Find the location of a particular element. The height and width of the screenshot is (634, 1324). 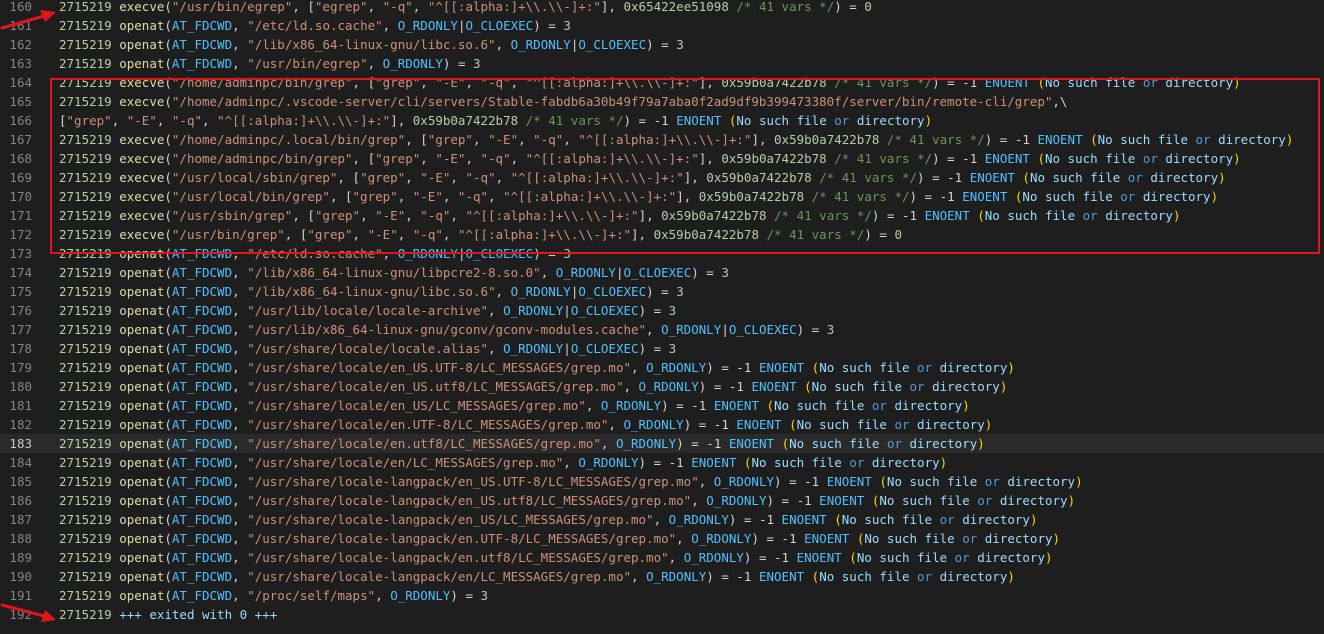

token-const: O_CLOEXEC is located at coordinates (657, 272).